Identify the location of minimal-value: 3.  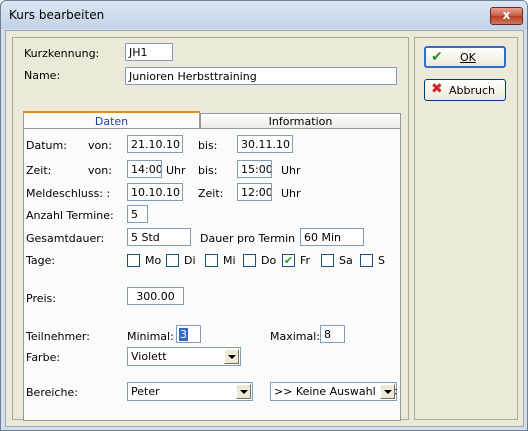
(183, 334).